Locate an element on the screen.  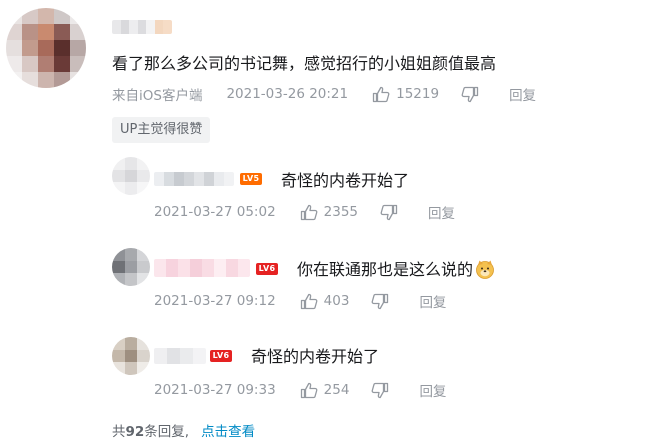
like-button: 15219 is located at coordinates (405, 94).